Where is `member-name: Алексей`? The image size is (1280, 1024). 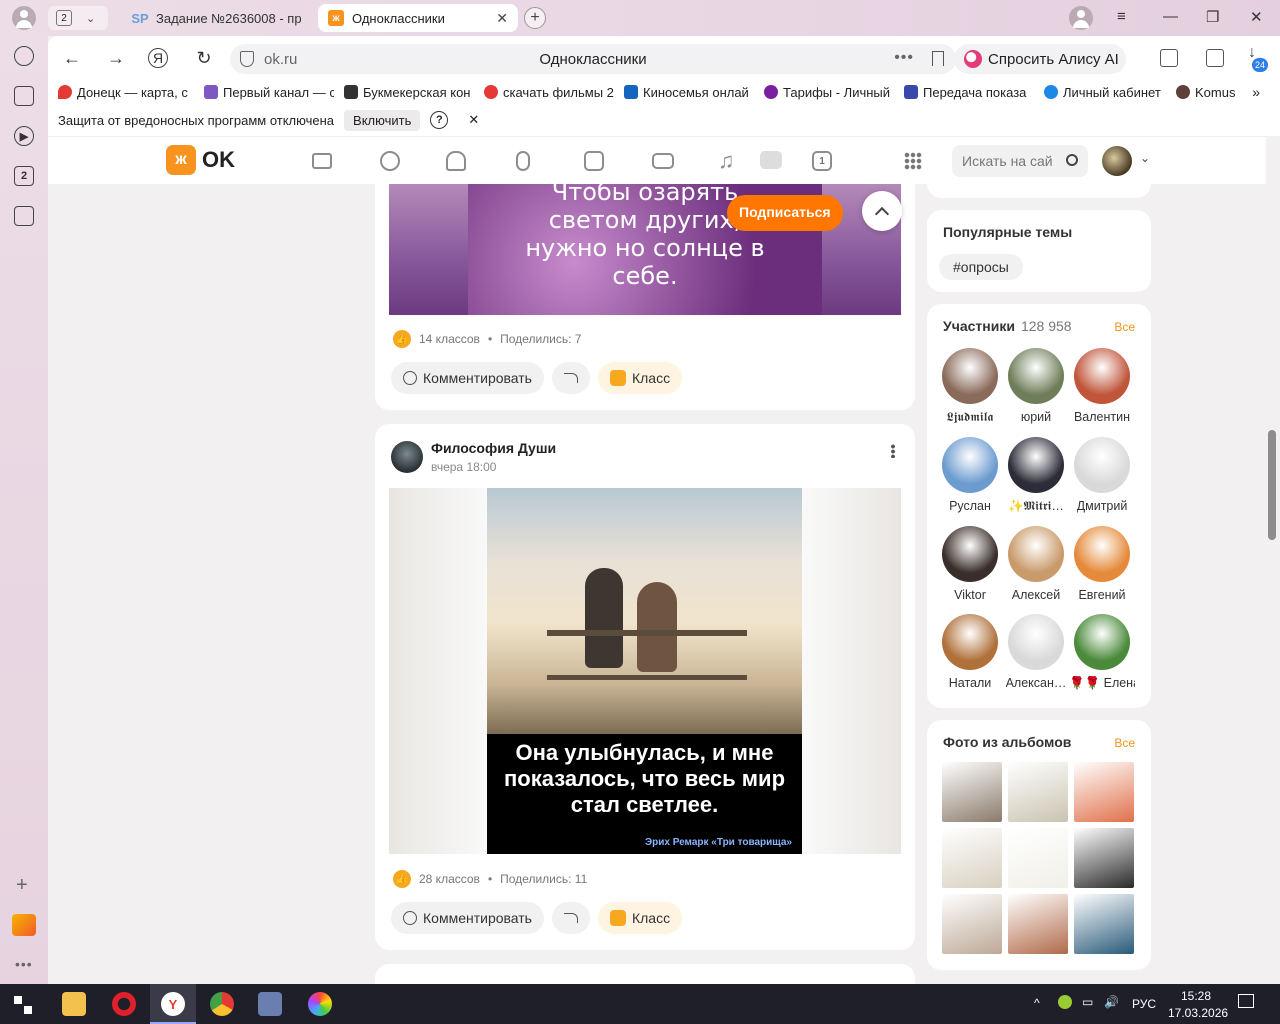
member-name: Алексей is located at coordinates (1036, 595).